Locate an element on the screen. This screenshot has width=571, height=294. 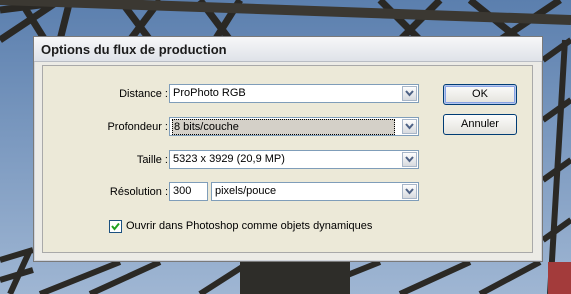
resolution-input: 300 is located at coordinates (188, 191).